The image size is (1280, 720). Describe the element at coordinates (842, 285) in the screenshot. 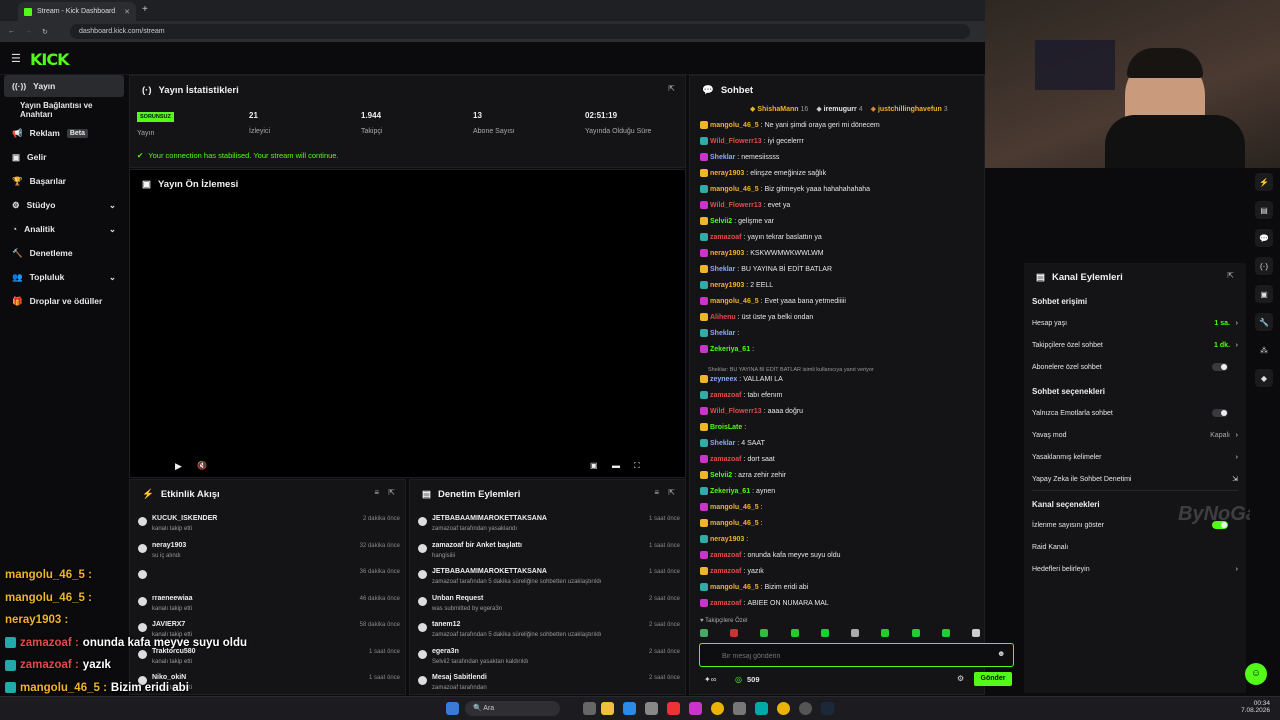

I see `chat-message: neray1903:2 EELL` at that location.